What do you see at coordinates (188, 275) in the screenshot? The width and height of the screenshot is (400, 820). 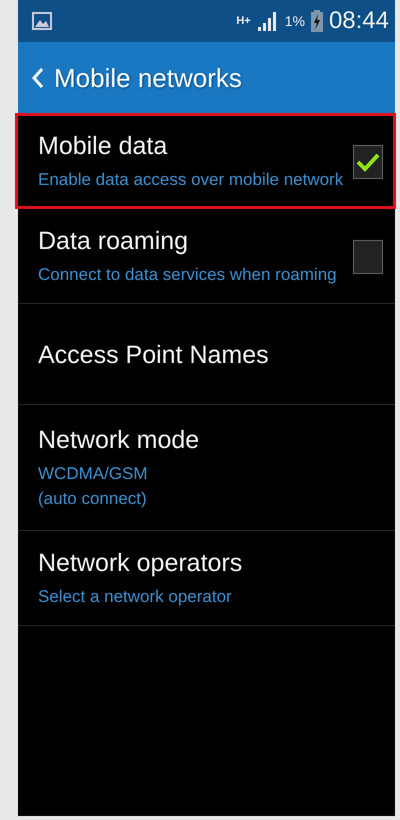 I see `setting-summary: Connect to data services when roaming` at bounding box center [188, 275].